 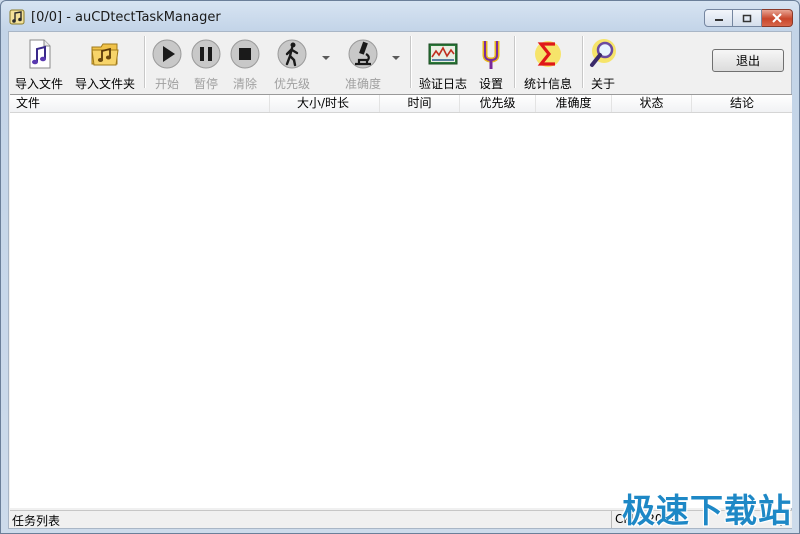 What do you see at coordinates (140, 103) in the screenshot?
I see `column-header-file: 文件` at bounding box center [140, 103].